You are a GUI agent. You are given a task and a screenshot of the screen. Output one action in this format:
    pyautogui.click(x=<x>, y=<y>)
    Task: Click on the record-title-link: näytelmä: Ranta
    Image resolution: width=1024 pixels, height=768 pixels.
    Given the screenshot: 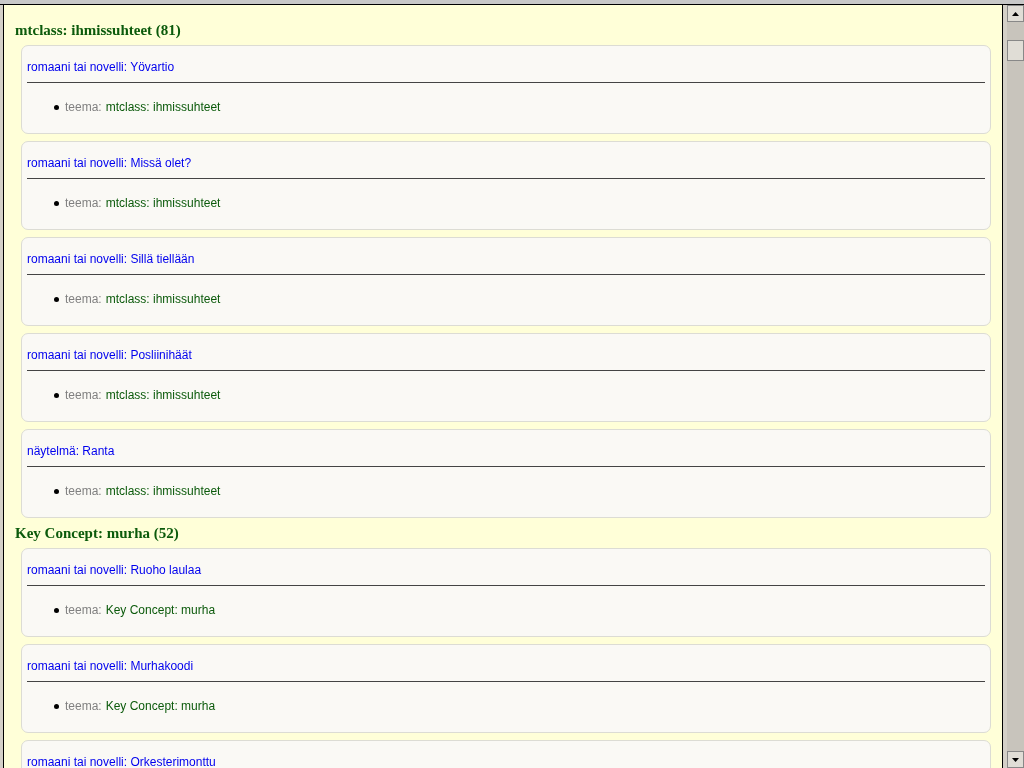 What is the action you would take?
    pyautogui.click(x=71, y=451)
    